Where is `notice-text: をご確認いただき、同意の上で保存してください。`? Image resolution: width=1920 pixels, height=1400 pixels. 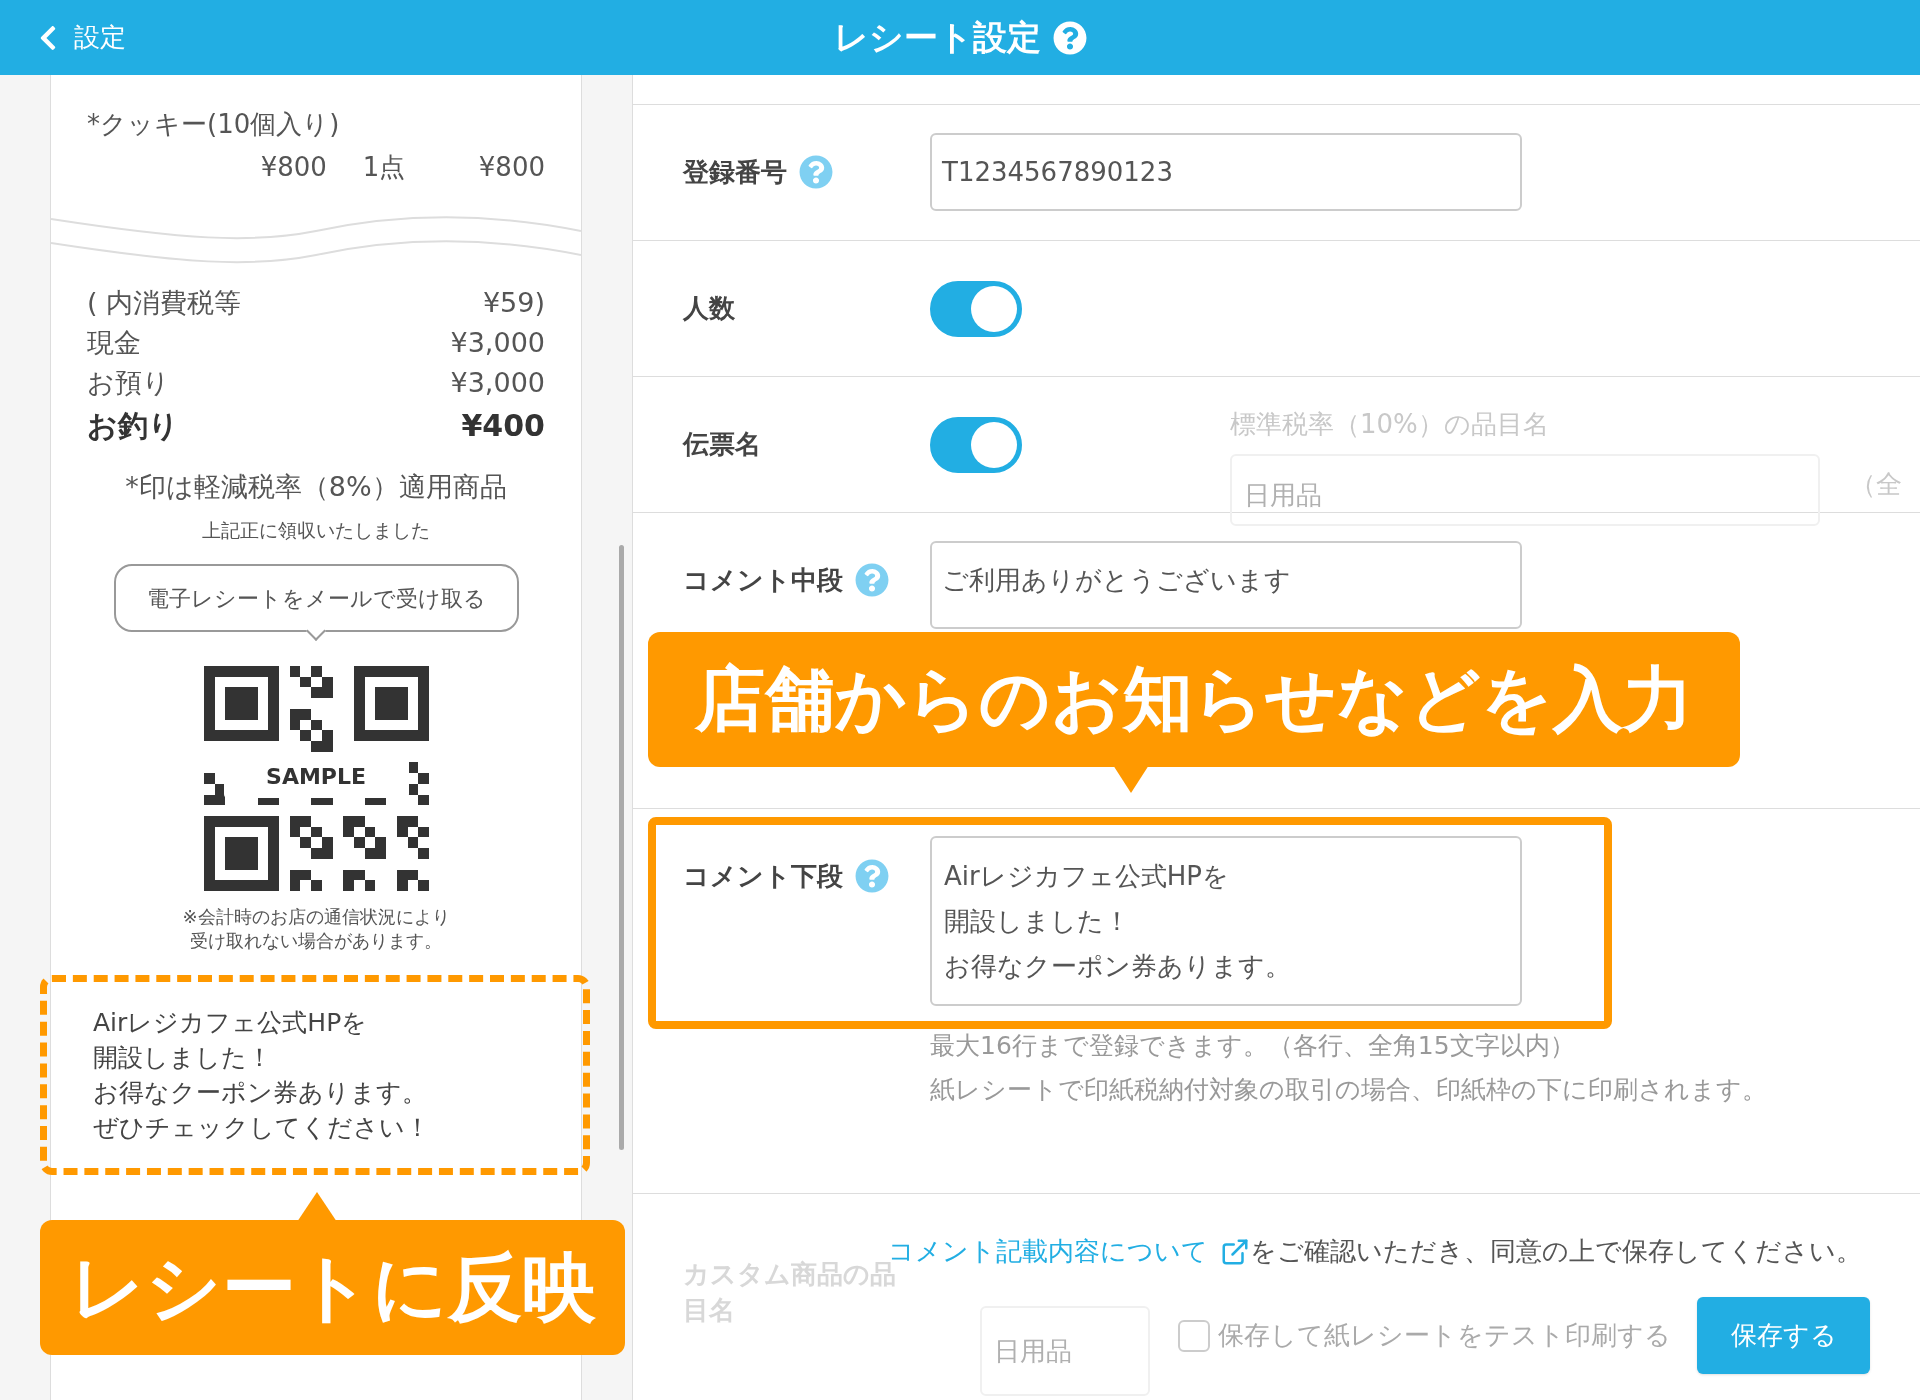
notice-text: をご確認いただき、同意の上で保存してください。 is located at coordinates (1556, 1251).